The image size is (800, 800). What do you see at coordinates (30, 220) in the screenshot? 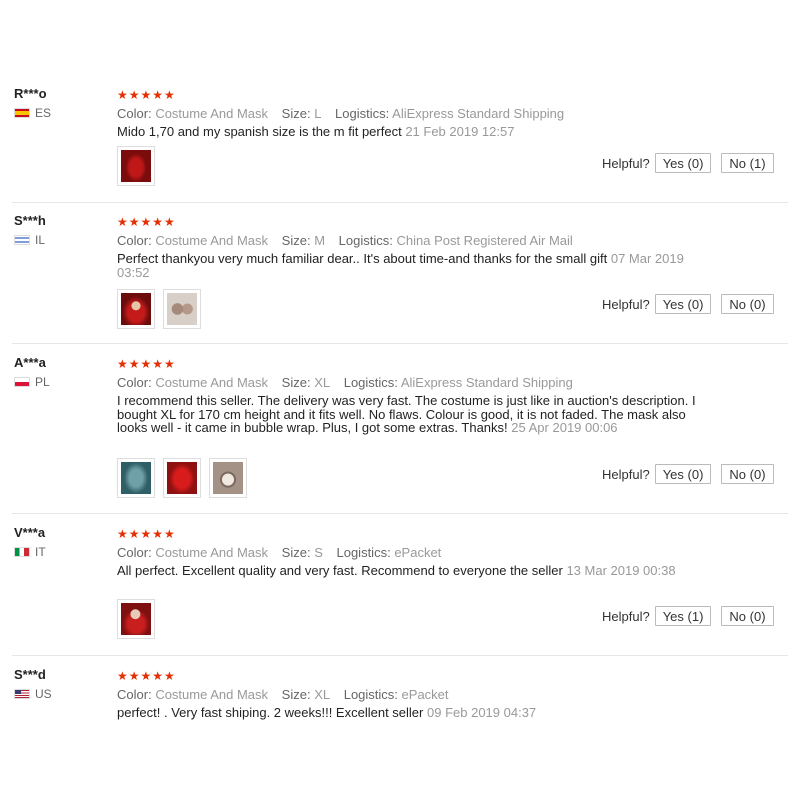
I see `reviewer-name: S***h` at bounding box center [30, 220].